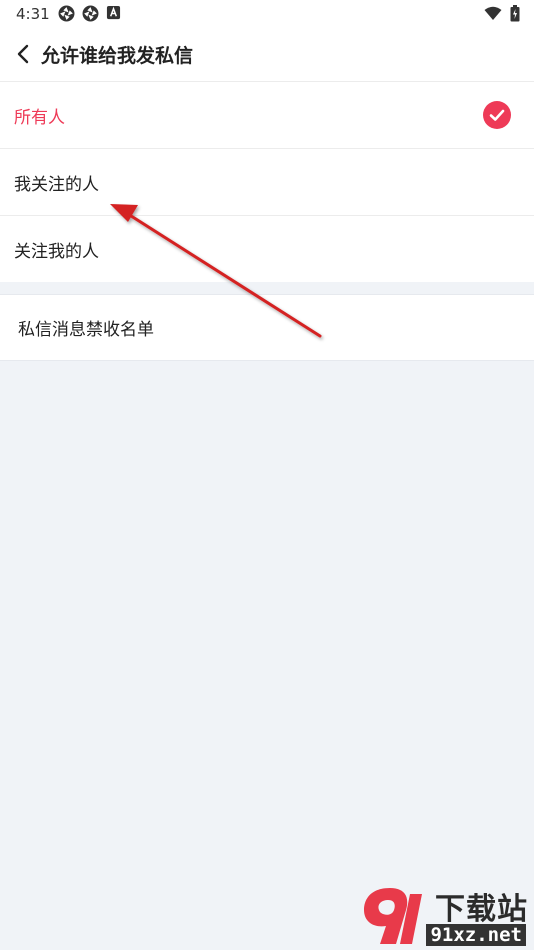 This screenshot has height=950, width=534. What do you see at coordinates (393, 916) in the screenshot?
I see `site-logo-icon` at bounding box center [393, 916].